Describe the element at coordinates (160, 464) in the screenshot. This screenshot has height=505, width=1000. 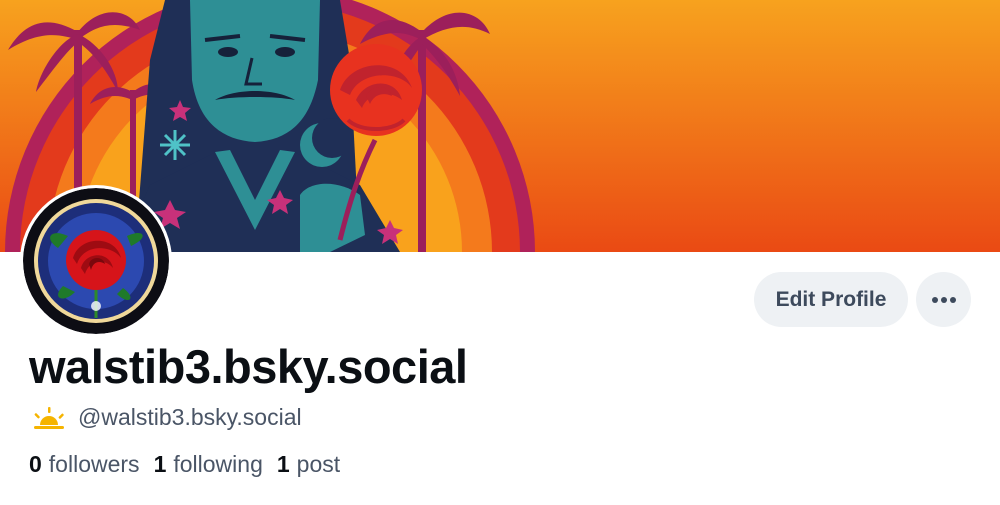
I see `following-count: 1` at that location.